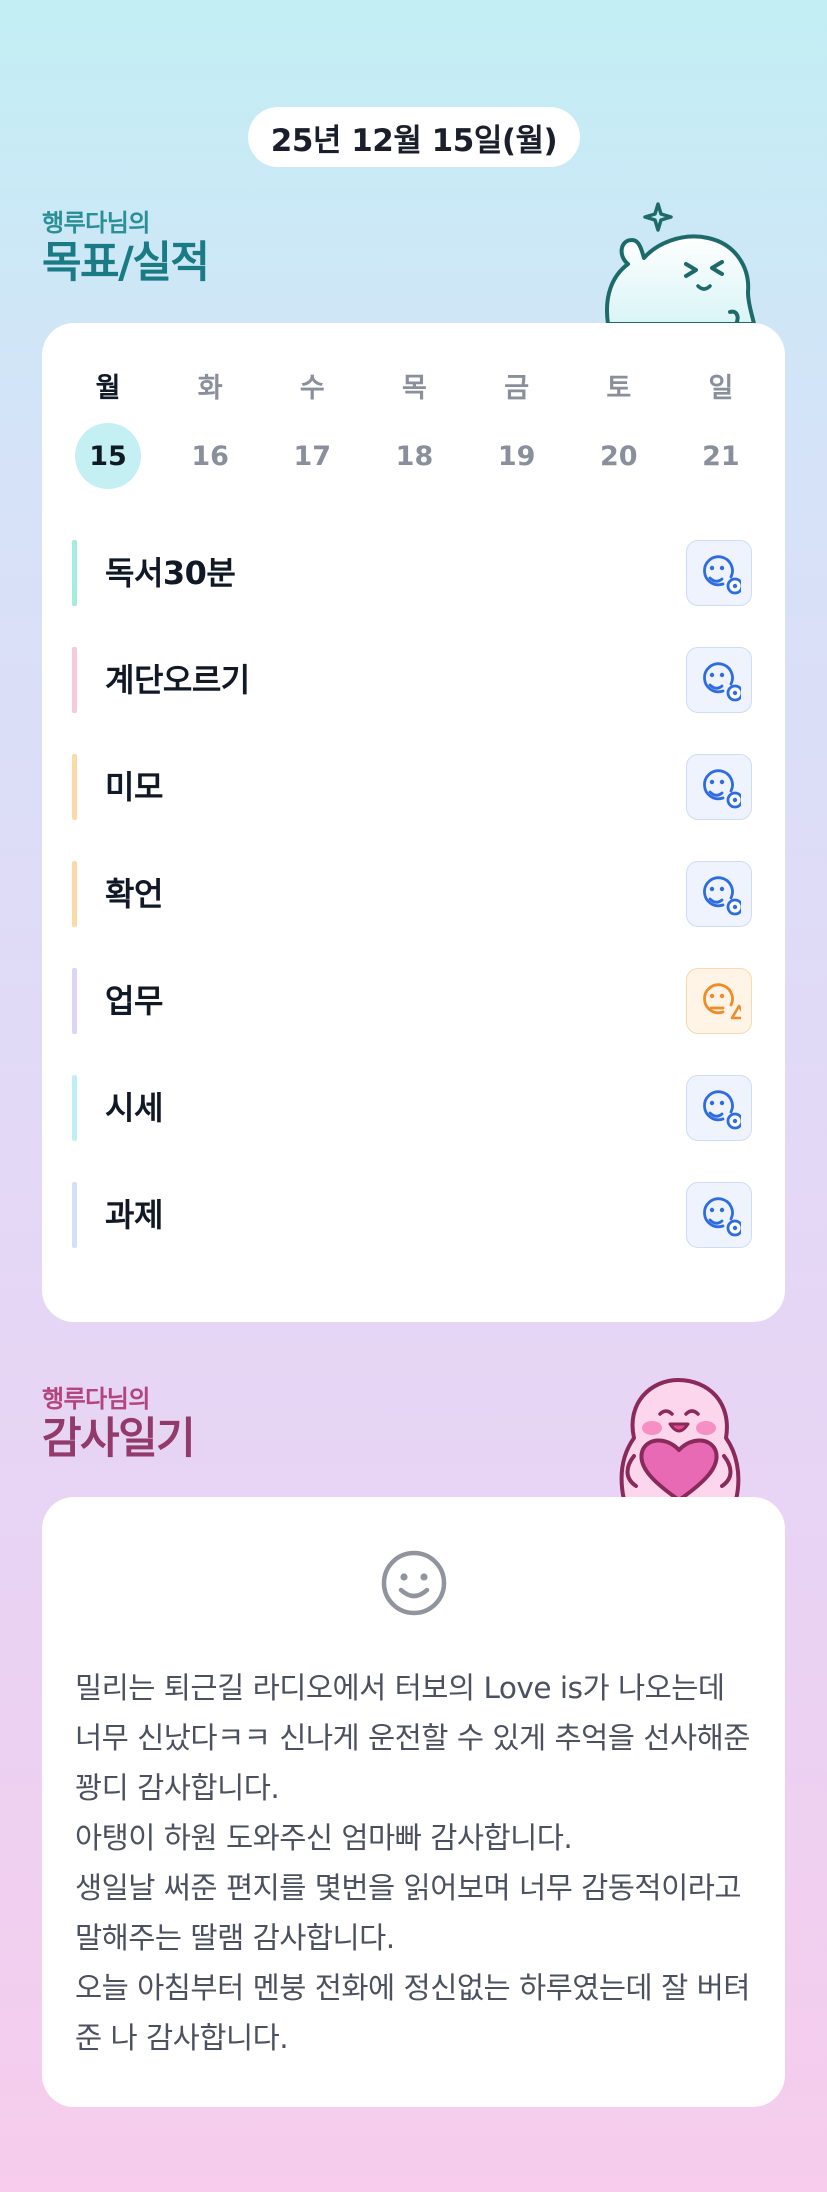  I want to click on goal-row: 업무, so click(412, 1001).